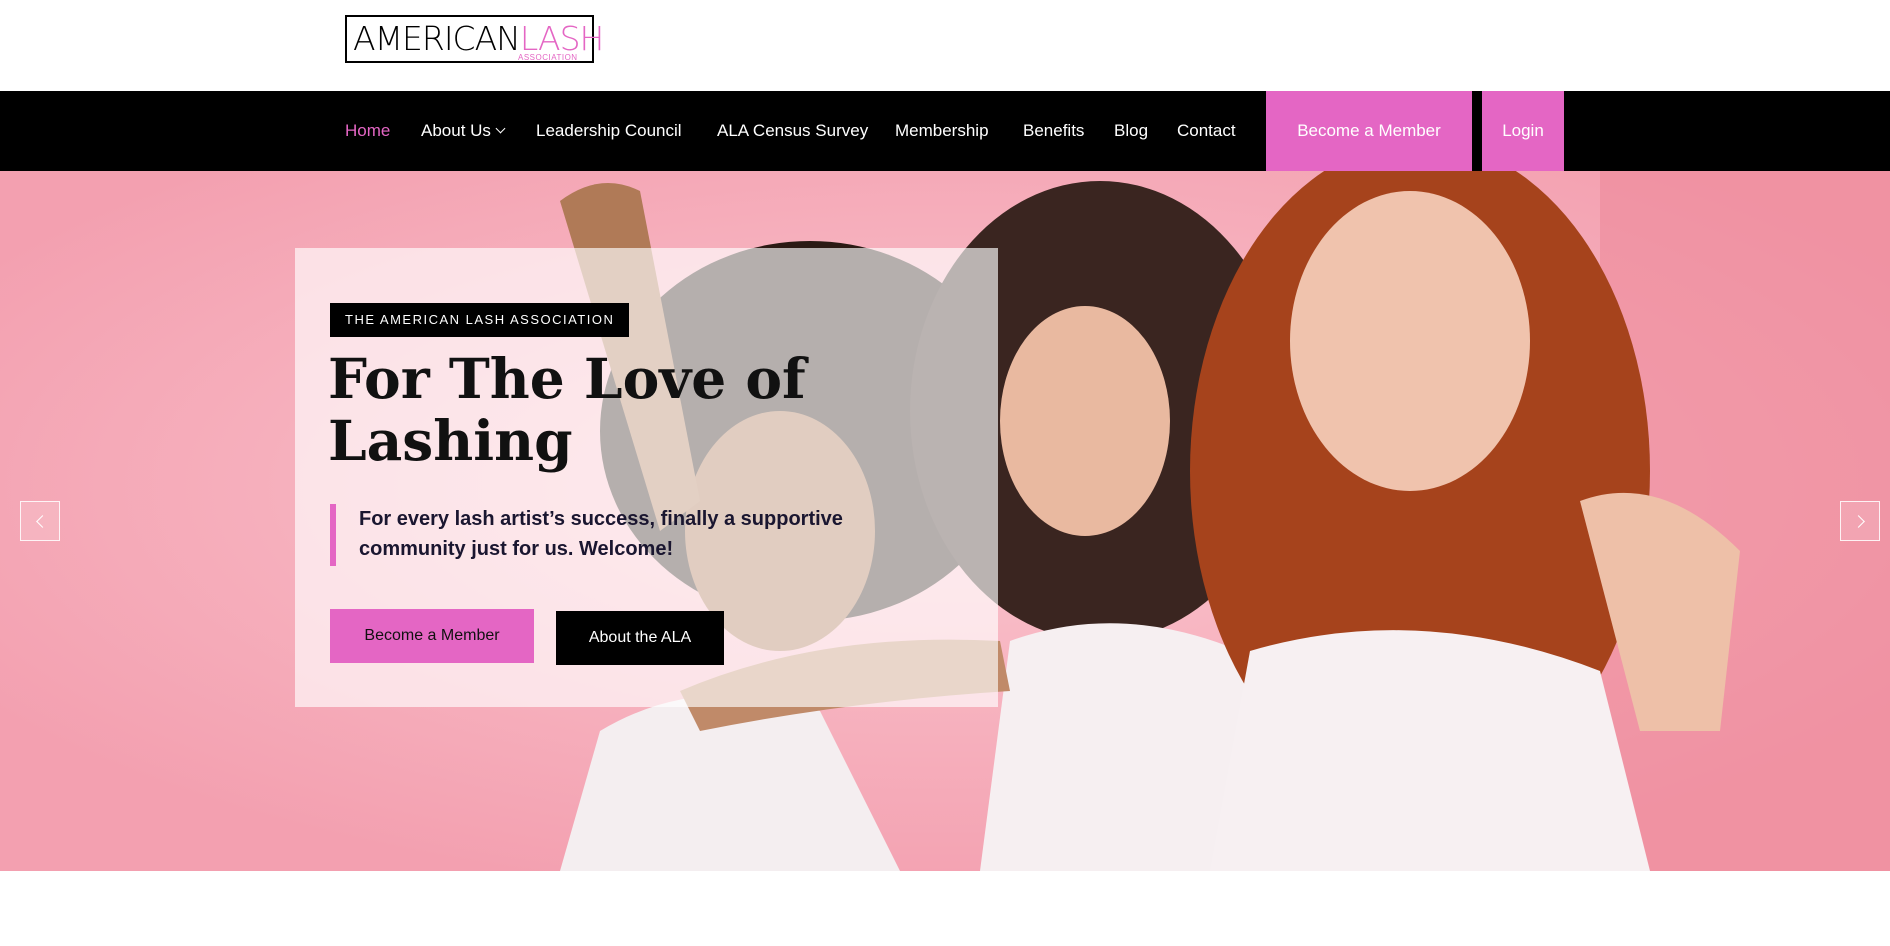 The image size is (1890, 946). What do you see at coordinates (640, 638) in the screenshot?
I see `about-ala-button: About the ALA` at bounding box center [640, 638].